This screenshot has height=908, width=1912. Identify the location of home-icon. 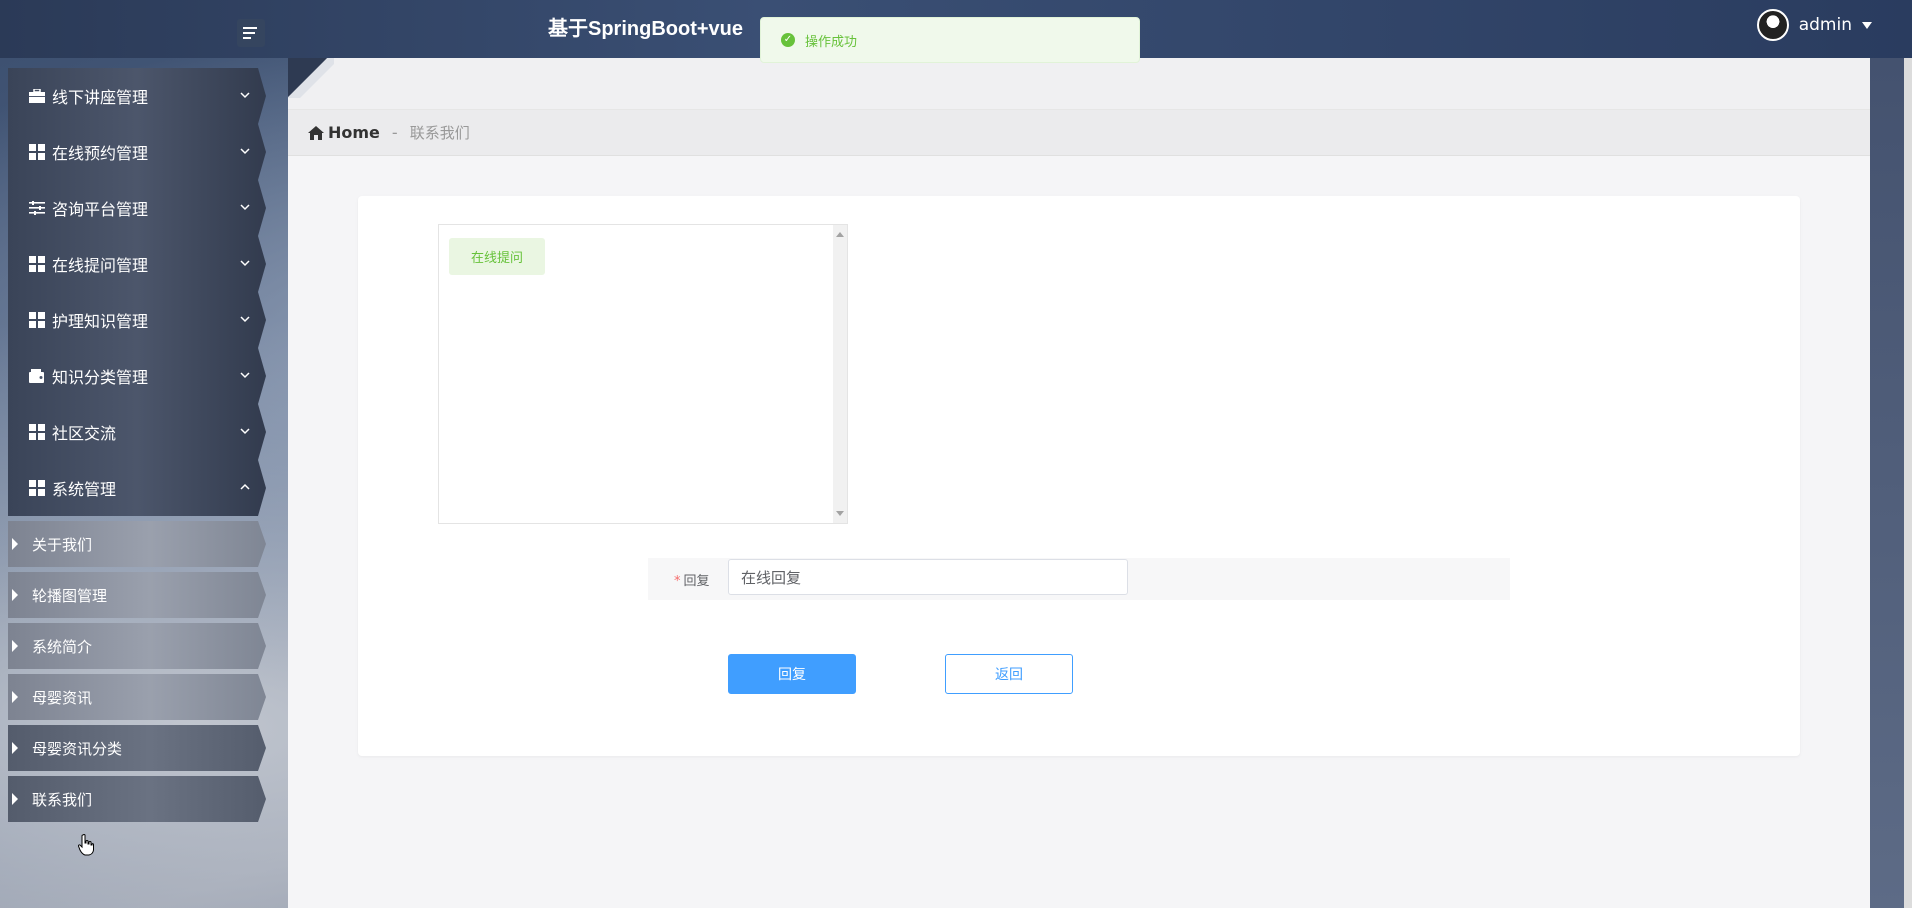
(316, 132).